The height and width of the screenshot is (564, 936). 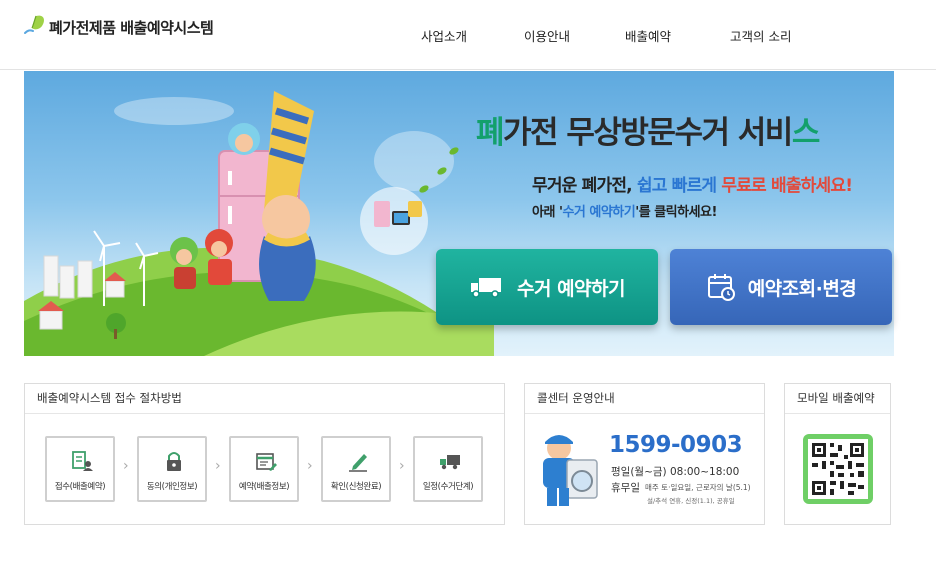 What do you see at coordinates (648, 35) in the screenshot?
I see `nav-item-reservation: 배출예약` at bounding box center [648, 35].